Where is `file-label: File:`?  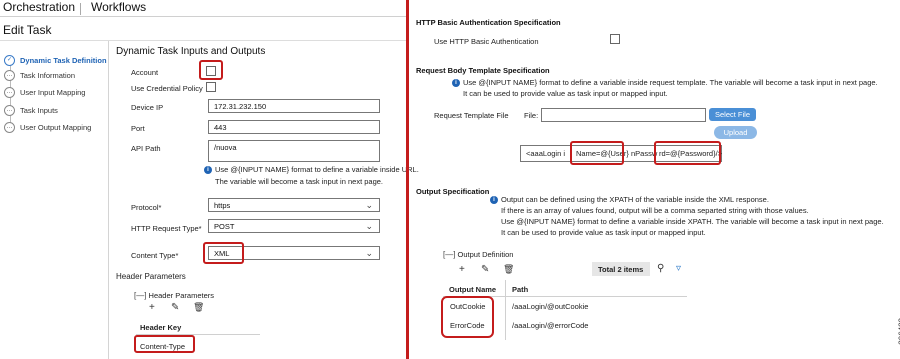 file-label: File: is located at coordinates (531, 115).